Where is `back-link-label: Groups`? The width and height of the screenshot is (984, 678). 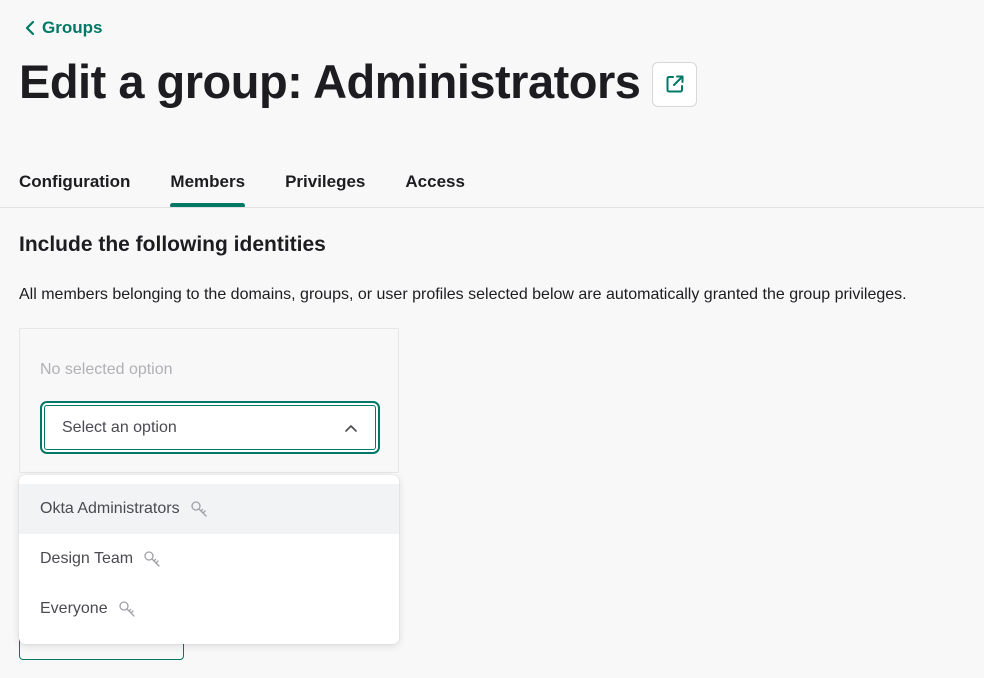 back-link-label: Groups is located at coordinates (72, 27).